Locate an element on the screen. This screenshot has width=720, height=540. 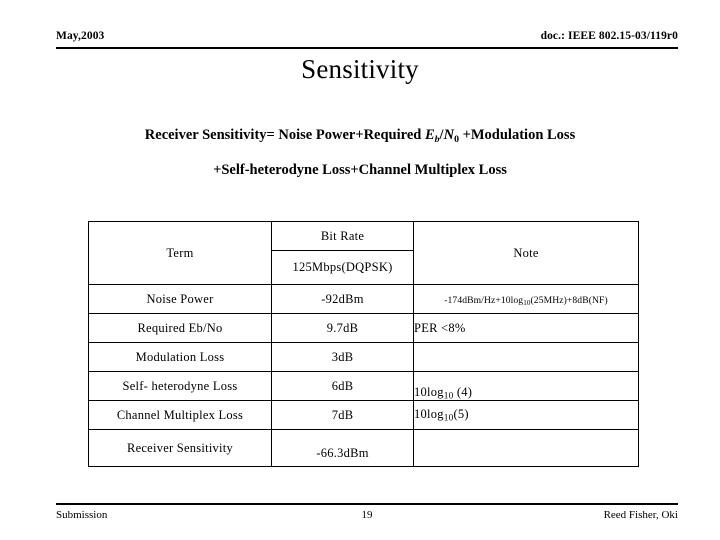
row-value-channel-multiplex-loss: 7dB is located at coordinates (342, 415).